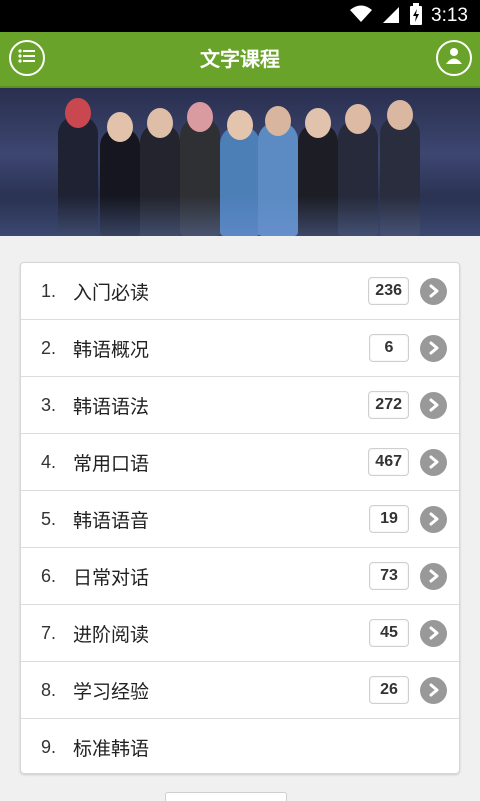 The image size is (480, 801). I want to click on list-item: 4. 常用口语 467, so click(240, 462).